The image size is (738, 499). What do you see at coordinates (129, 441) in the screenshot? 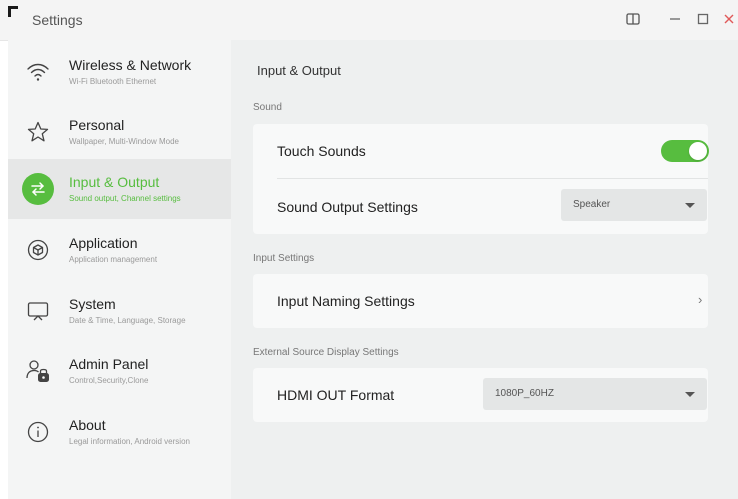
I see `sidebar-item-subtitle: Legal information, Android version` at bounding box center [129, 441].